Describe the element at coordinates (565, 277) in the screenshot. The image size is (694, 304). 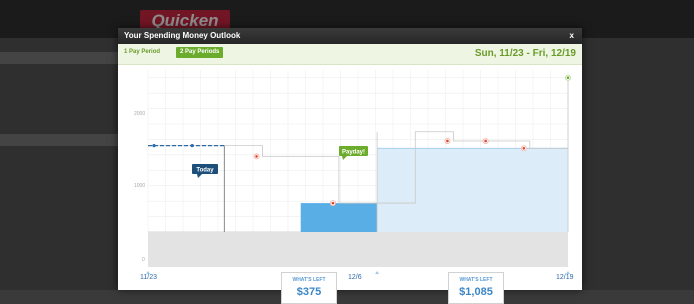
I see `x-tick-label: 12/19` at that location.